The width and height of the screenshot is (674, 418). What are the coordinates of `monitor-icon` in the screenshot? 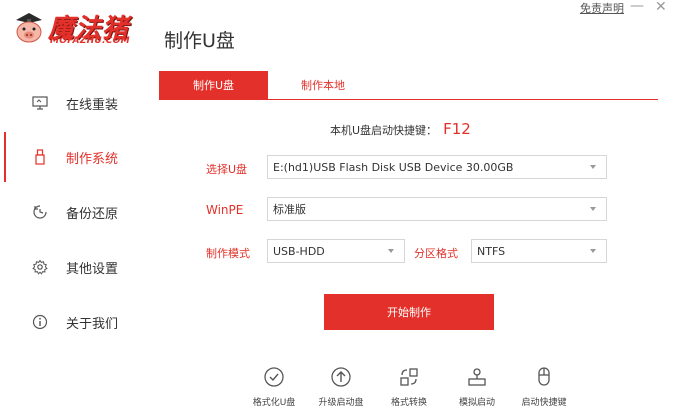 It's located at (40, 103).